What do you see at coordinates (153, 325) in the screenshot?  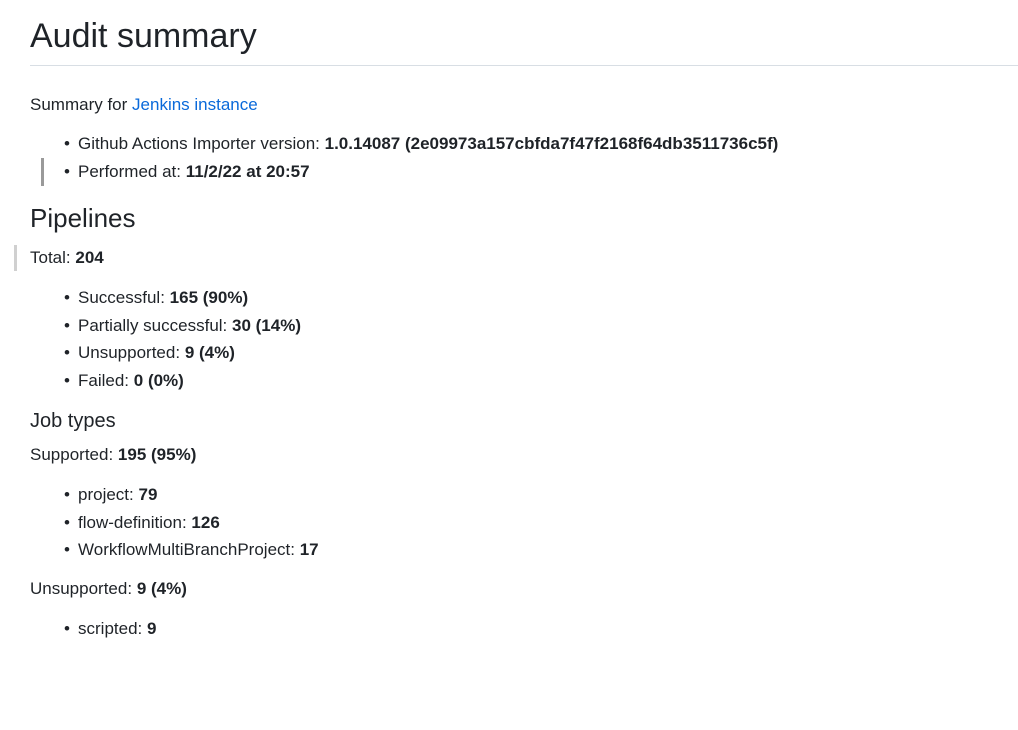 I see `status-label: Partially successful:` at bounding box center [153, 325].